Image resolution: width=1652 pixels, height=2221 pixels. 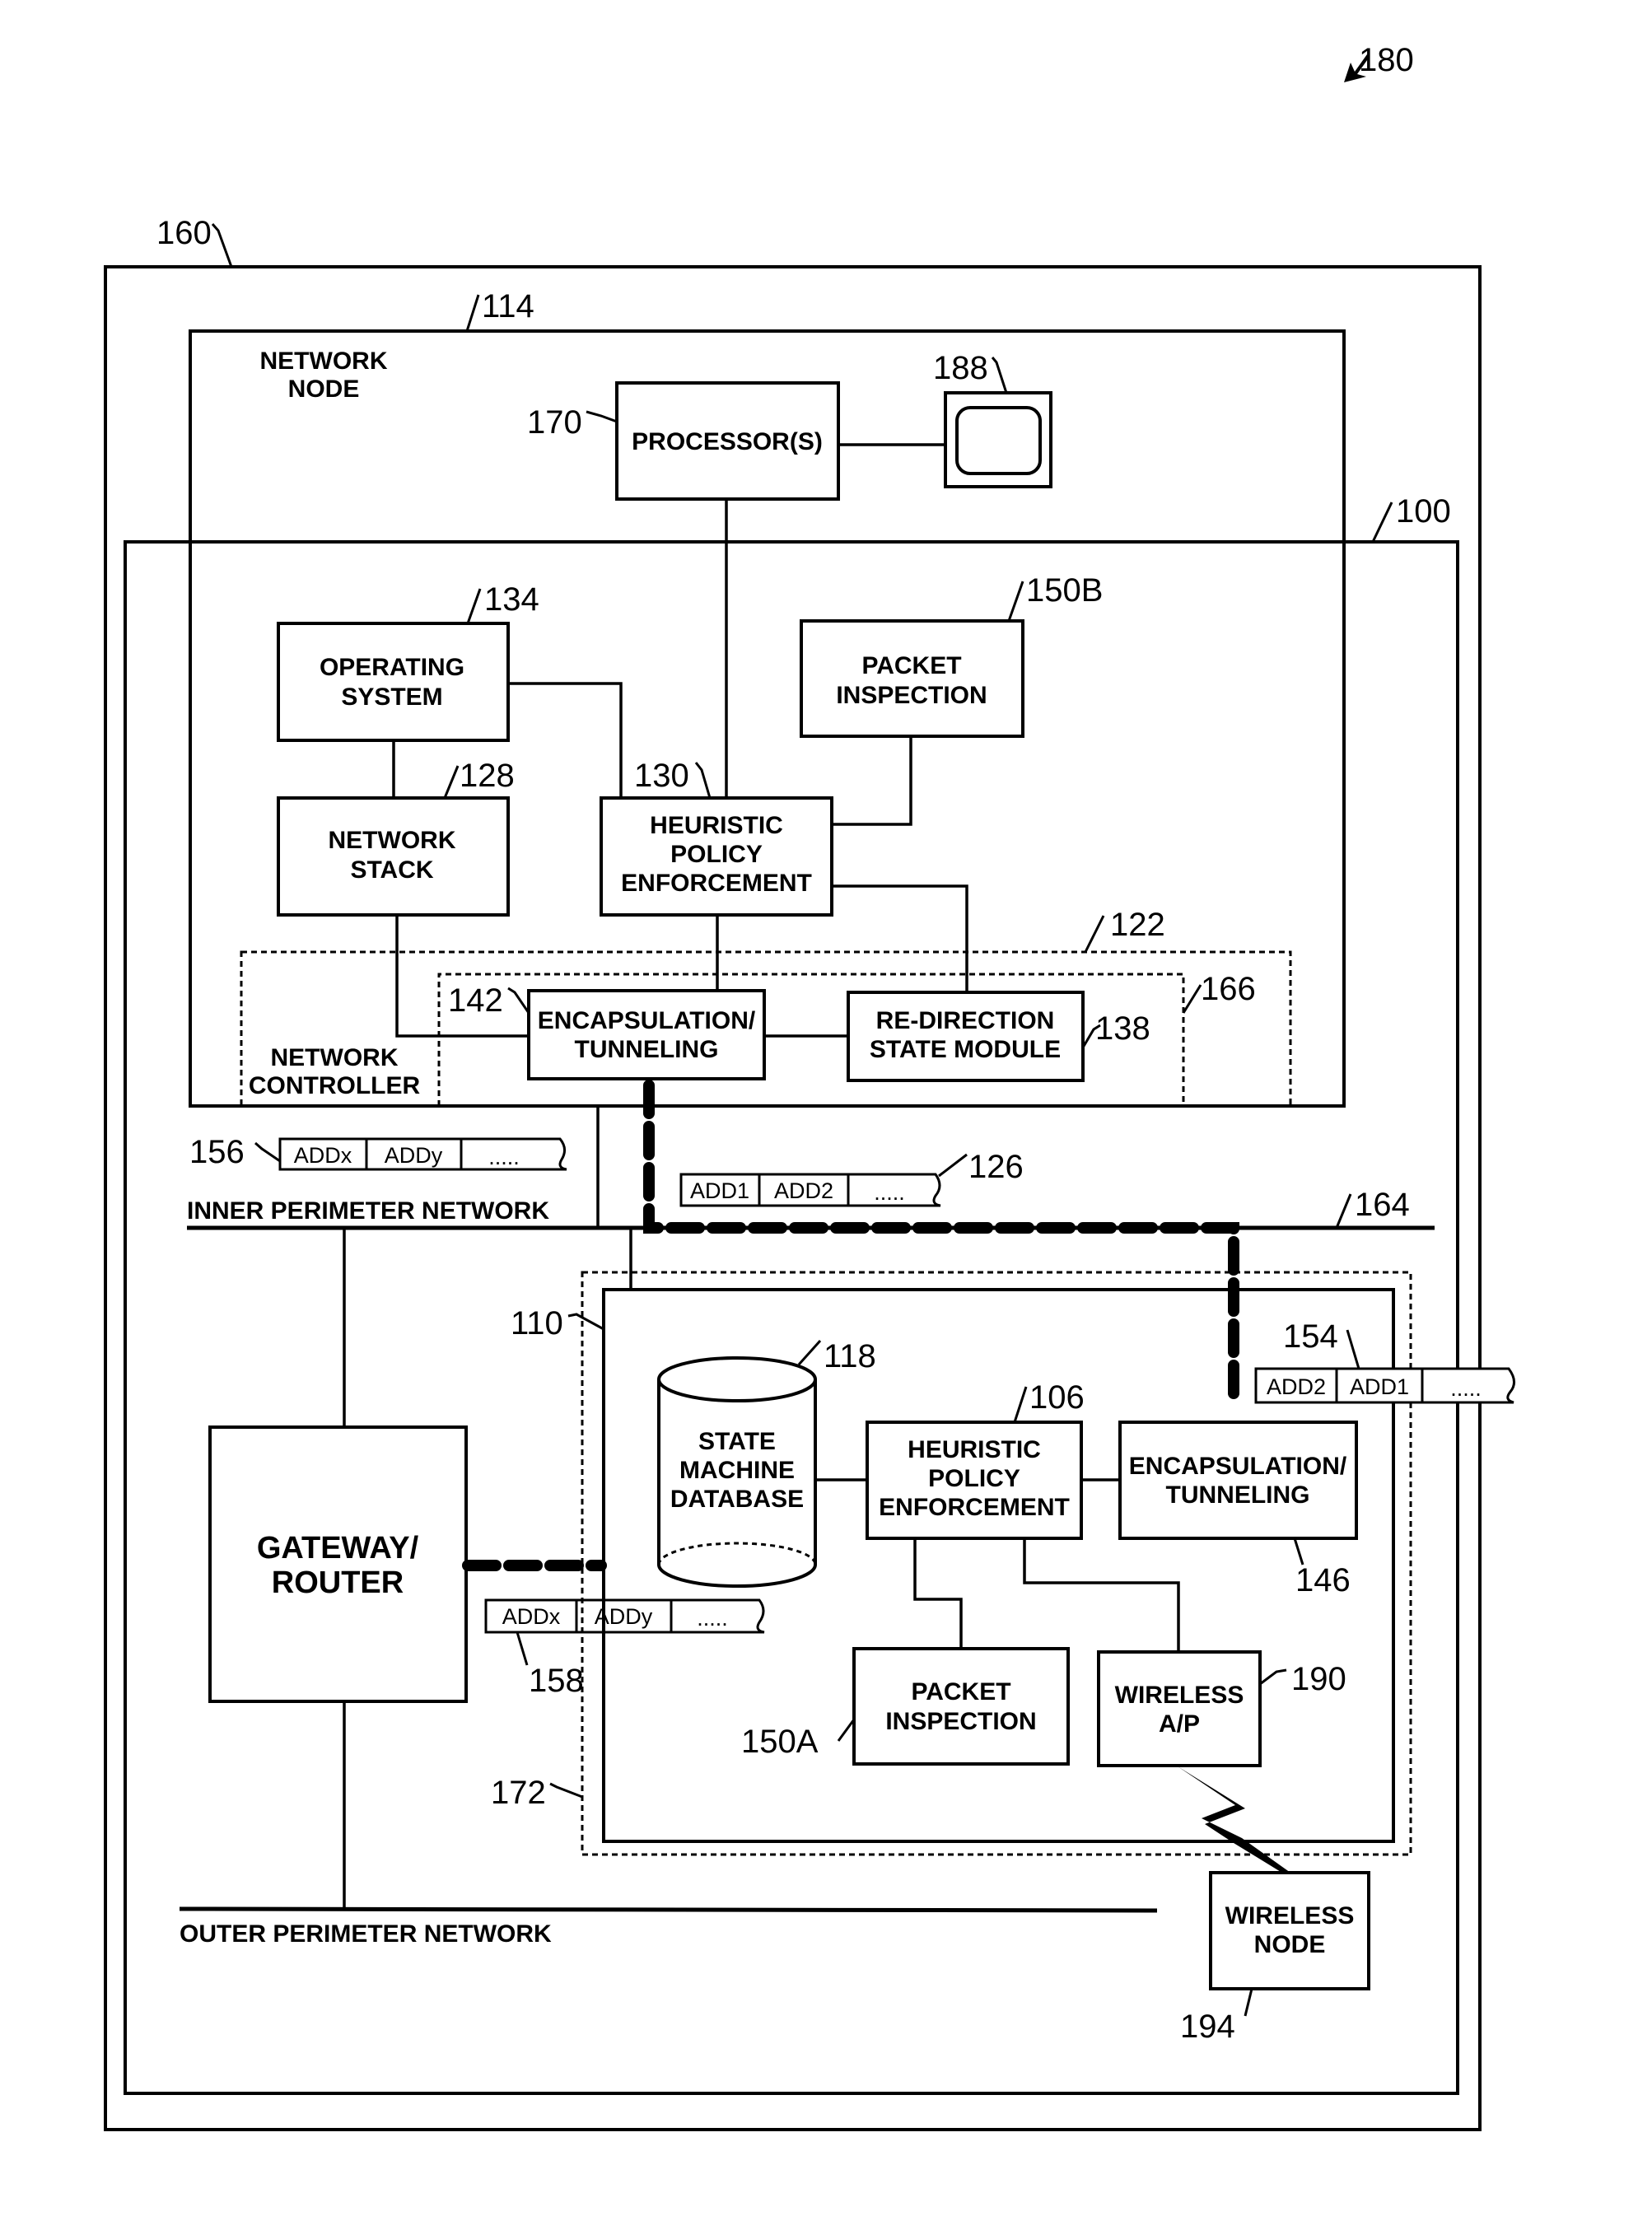 I want to click on ref-160: 160, so click(x=184, y=233).